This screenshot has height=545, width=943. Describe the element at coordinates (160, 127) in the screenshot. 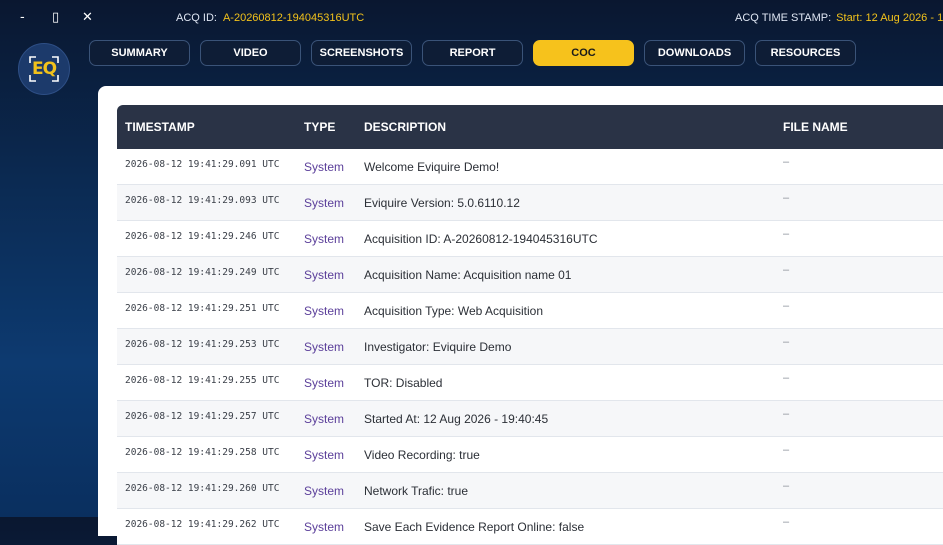

I see `column-header-timestamp: TIMESTAMP` at that location.